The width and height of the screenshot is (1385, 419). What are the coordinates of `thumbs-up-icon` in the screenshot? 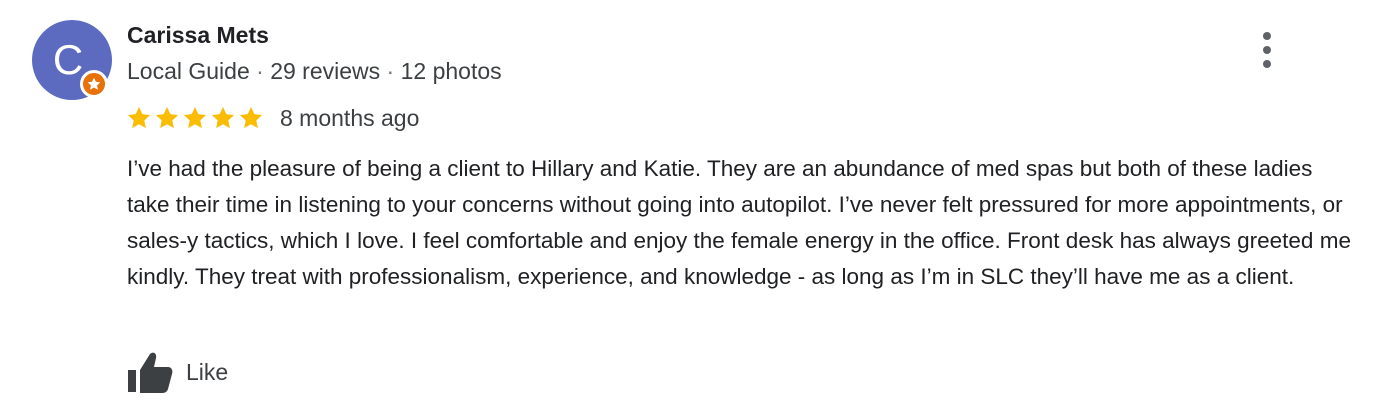 It's located at (150, 372).